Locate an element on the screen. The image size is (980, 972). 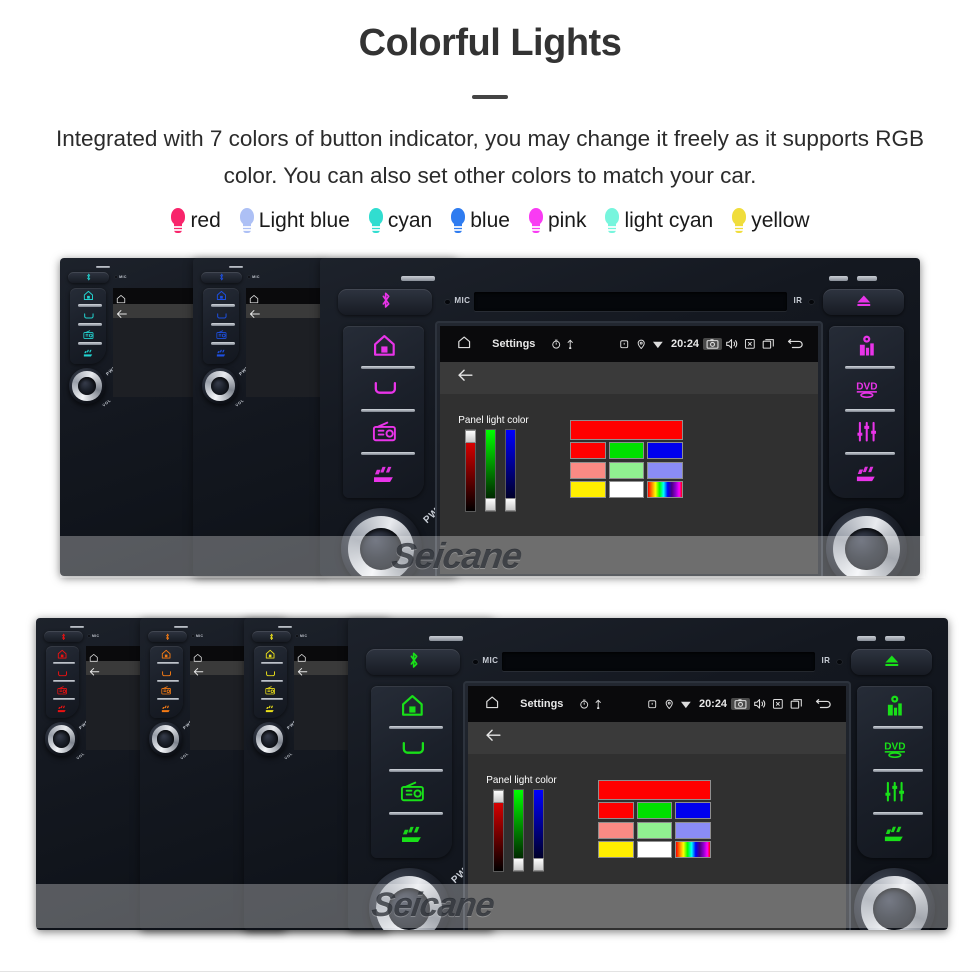
sdcard-button is located at coordinates (895, 836).